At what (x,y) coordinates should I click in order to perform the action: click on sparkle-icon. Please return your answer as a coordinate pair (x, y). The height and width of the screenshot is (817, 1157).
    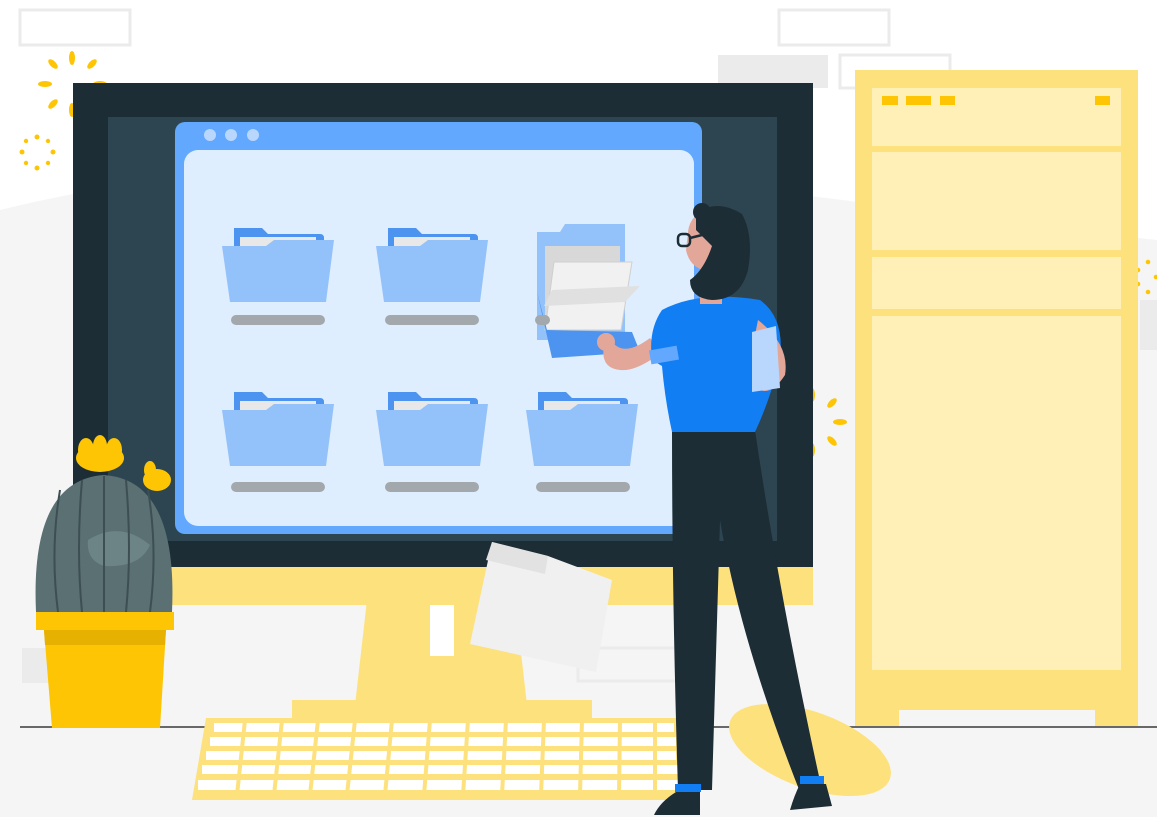
    Looking at the image, I should click on (37, 152).